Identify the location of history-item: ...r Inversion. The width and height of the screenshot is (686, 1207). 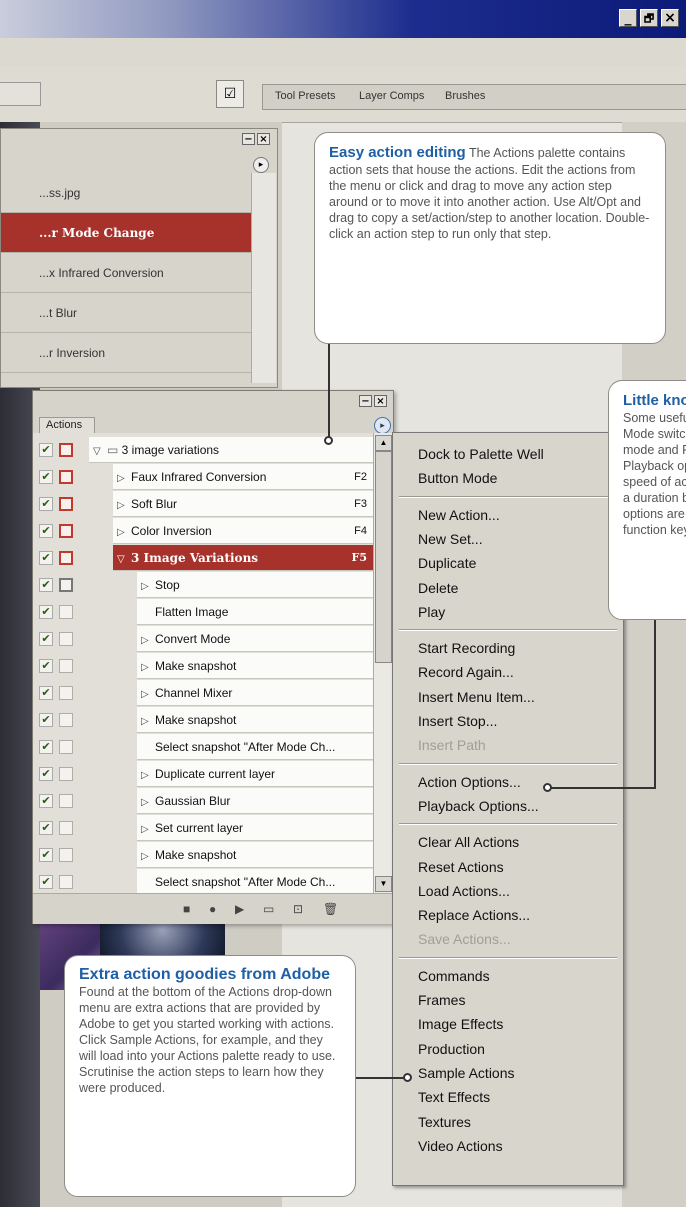
(126, 353).